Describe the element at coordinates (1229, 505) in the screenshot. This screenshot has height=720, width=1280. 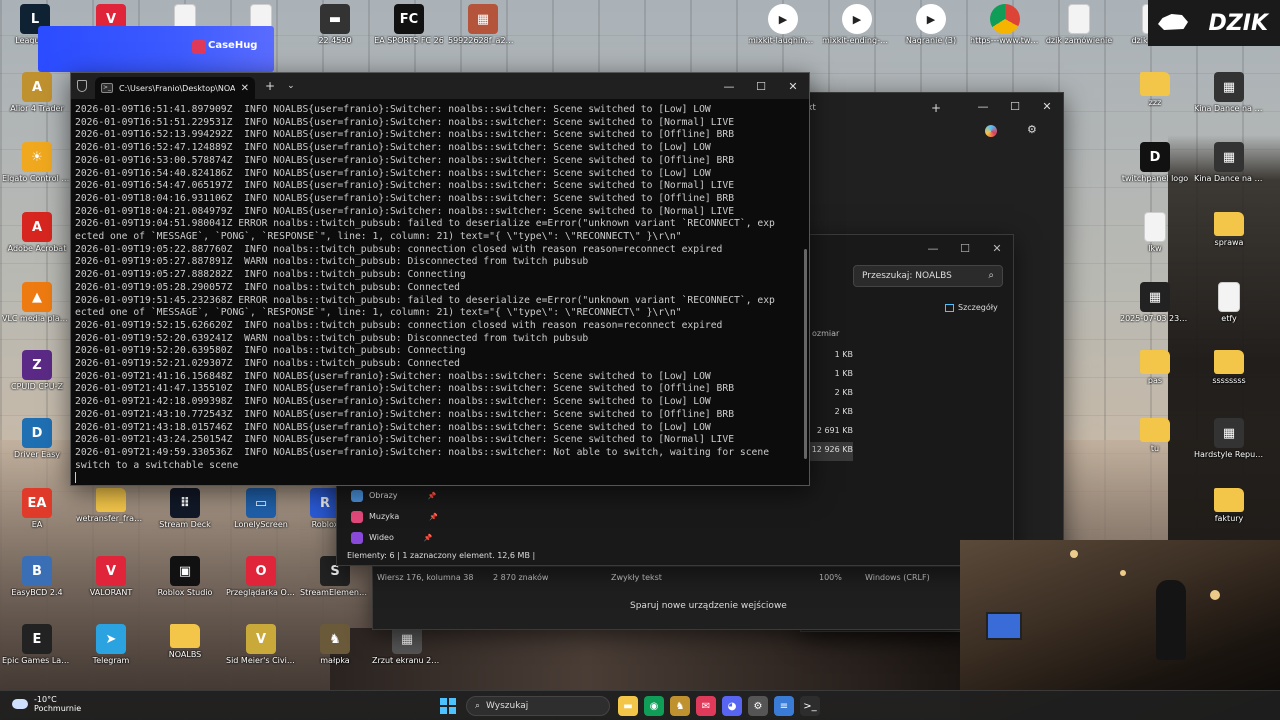
I see `desktop-icon: faktury` at that location.